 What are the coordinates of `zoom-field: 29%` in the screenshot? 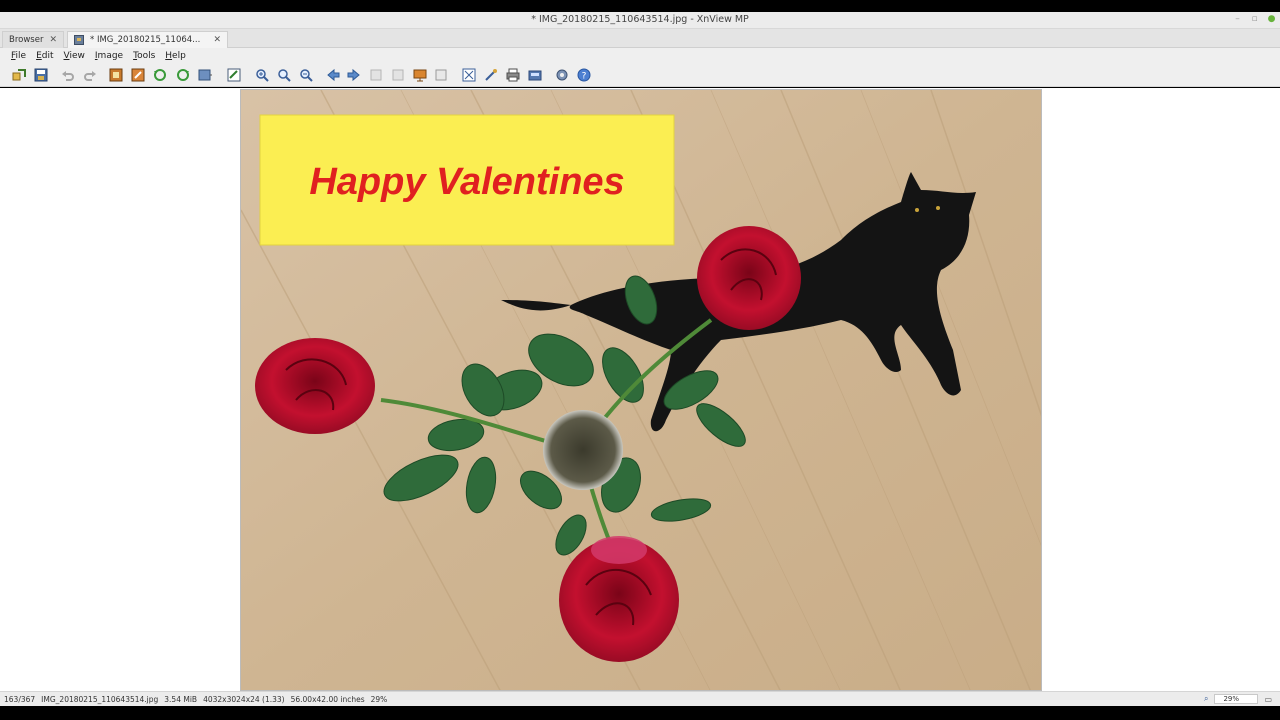 It's located at (1236, 699).